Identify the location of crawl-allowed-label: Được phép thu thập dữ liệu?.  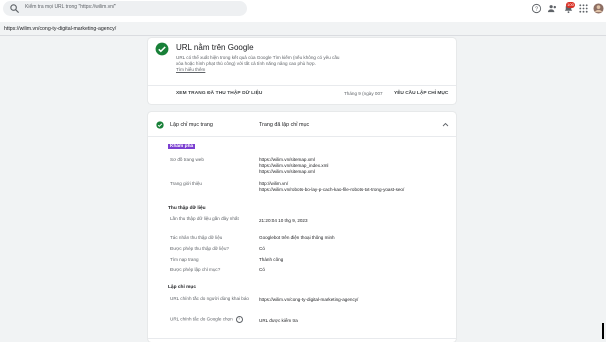
(199, 248).